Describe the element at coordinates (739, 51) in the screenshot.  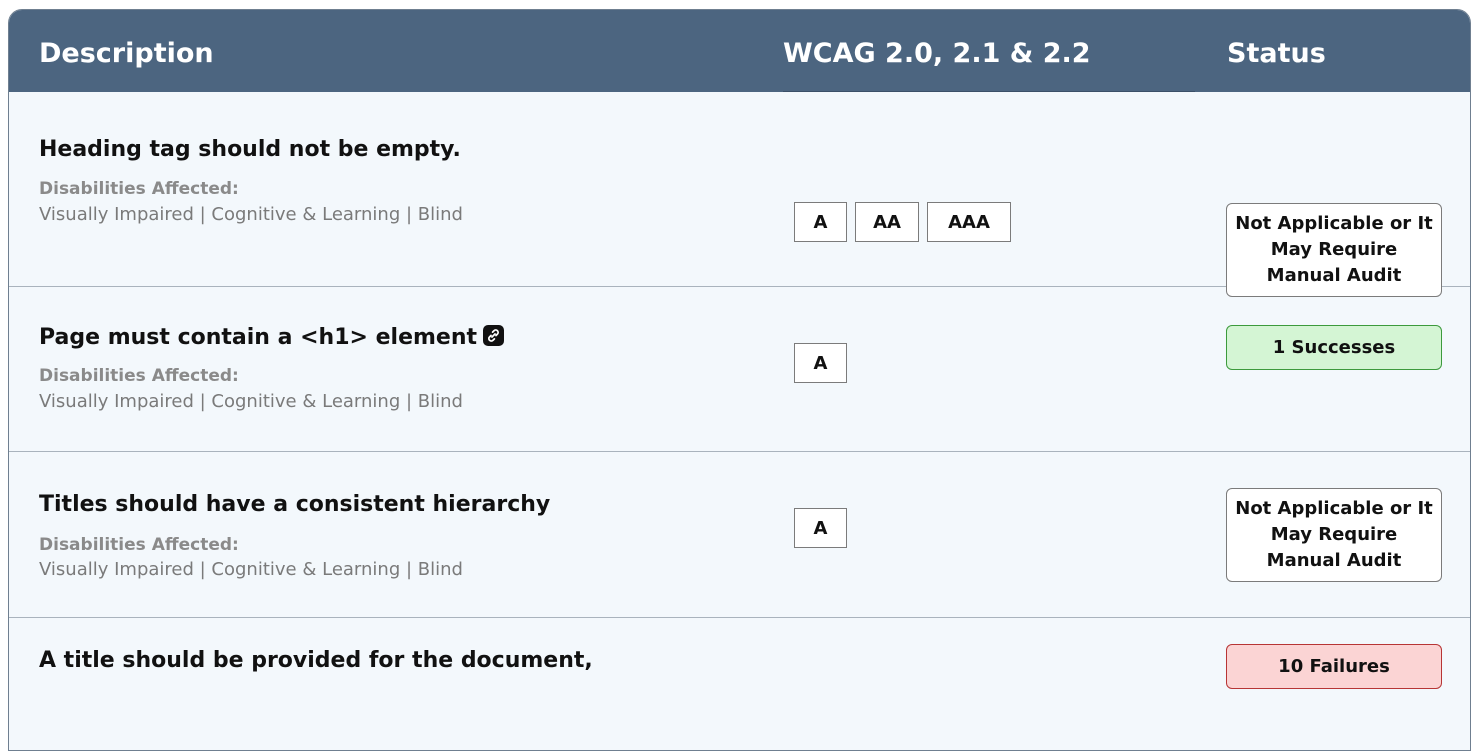
I see `table-header: Description WCAG 2.0, 2.1 & 2.2 Status` at that location.